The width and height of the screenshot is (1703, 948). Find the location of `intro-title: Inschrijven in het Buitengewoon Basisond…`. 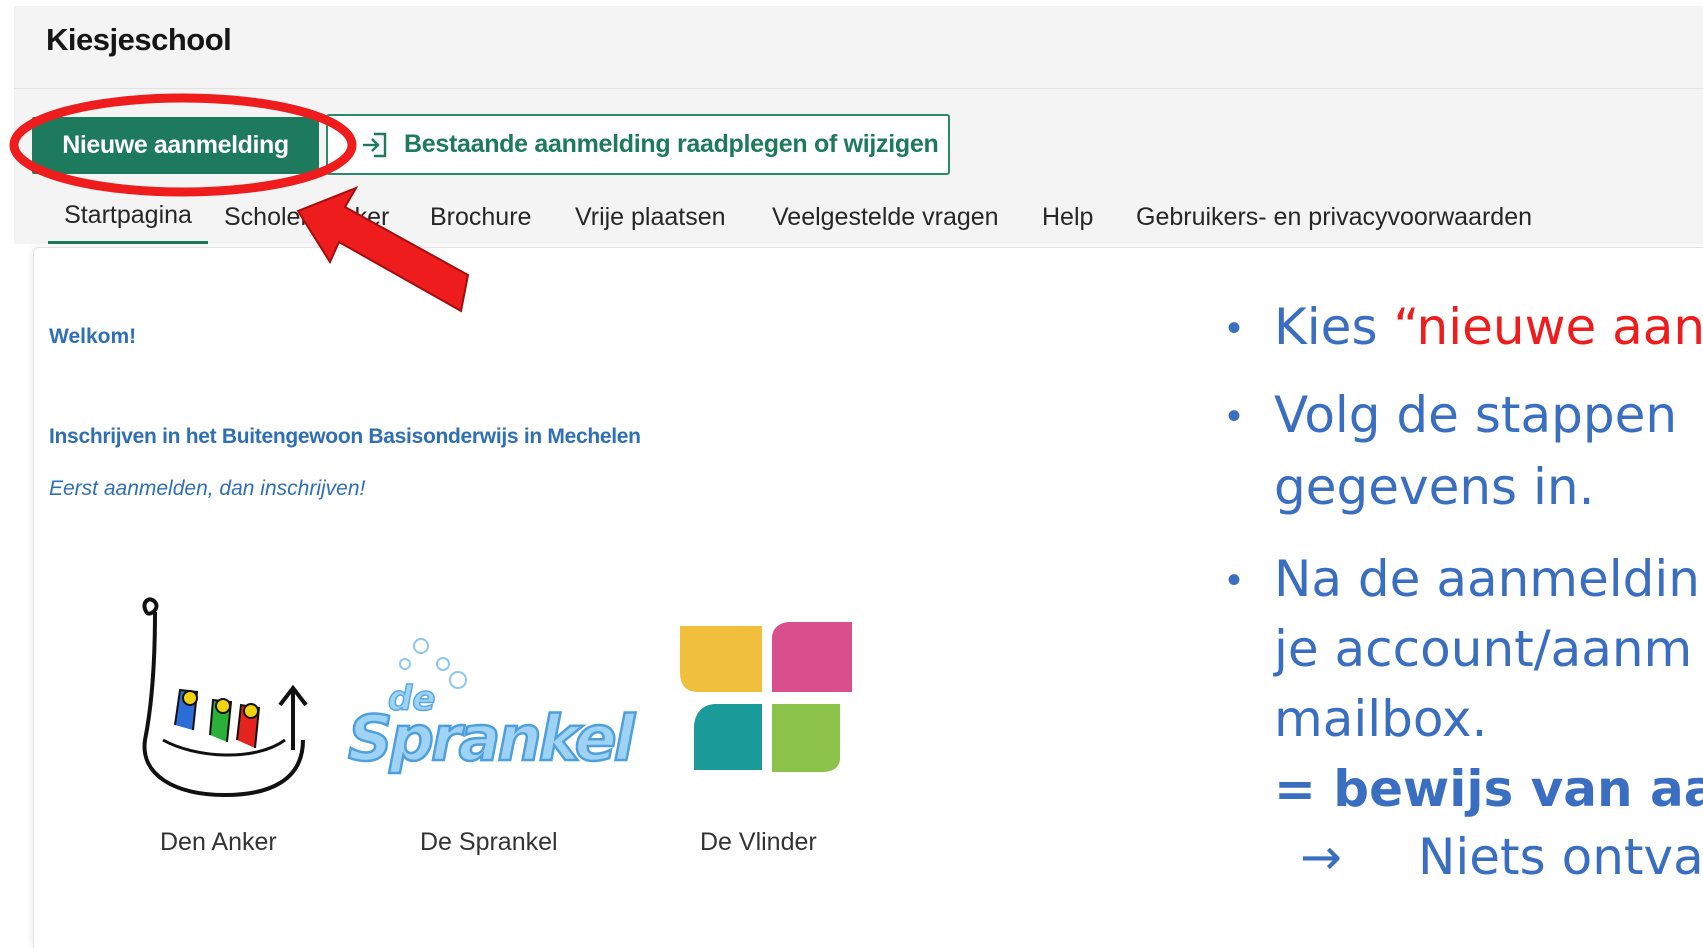

intro-title: Inschrijven in het Buitengewoon Basisond… is located at coordinates (345, 436).